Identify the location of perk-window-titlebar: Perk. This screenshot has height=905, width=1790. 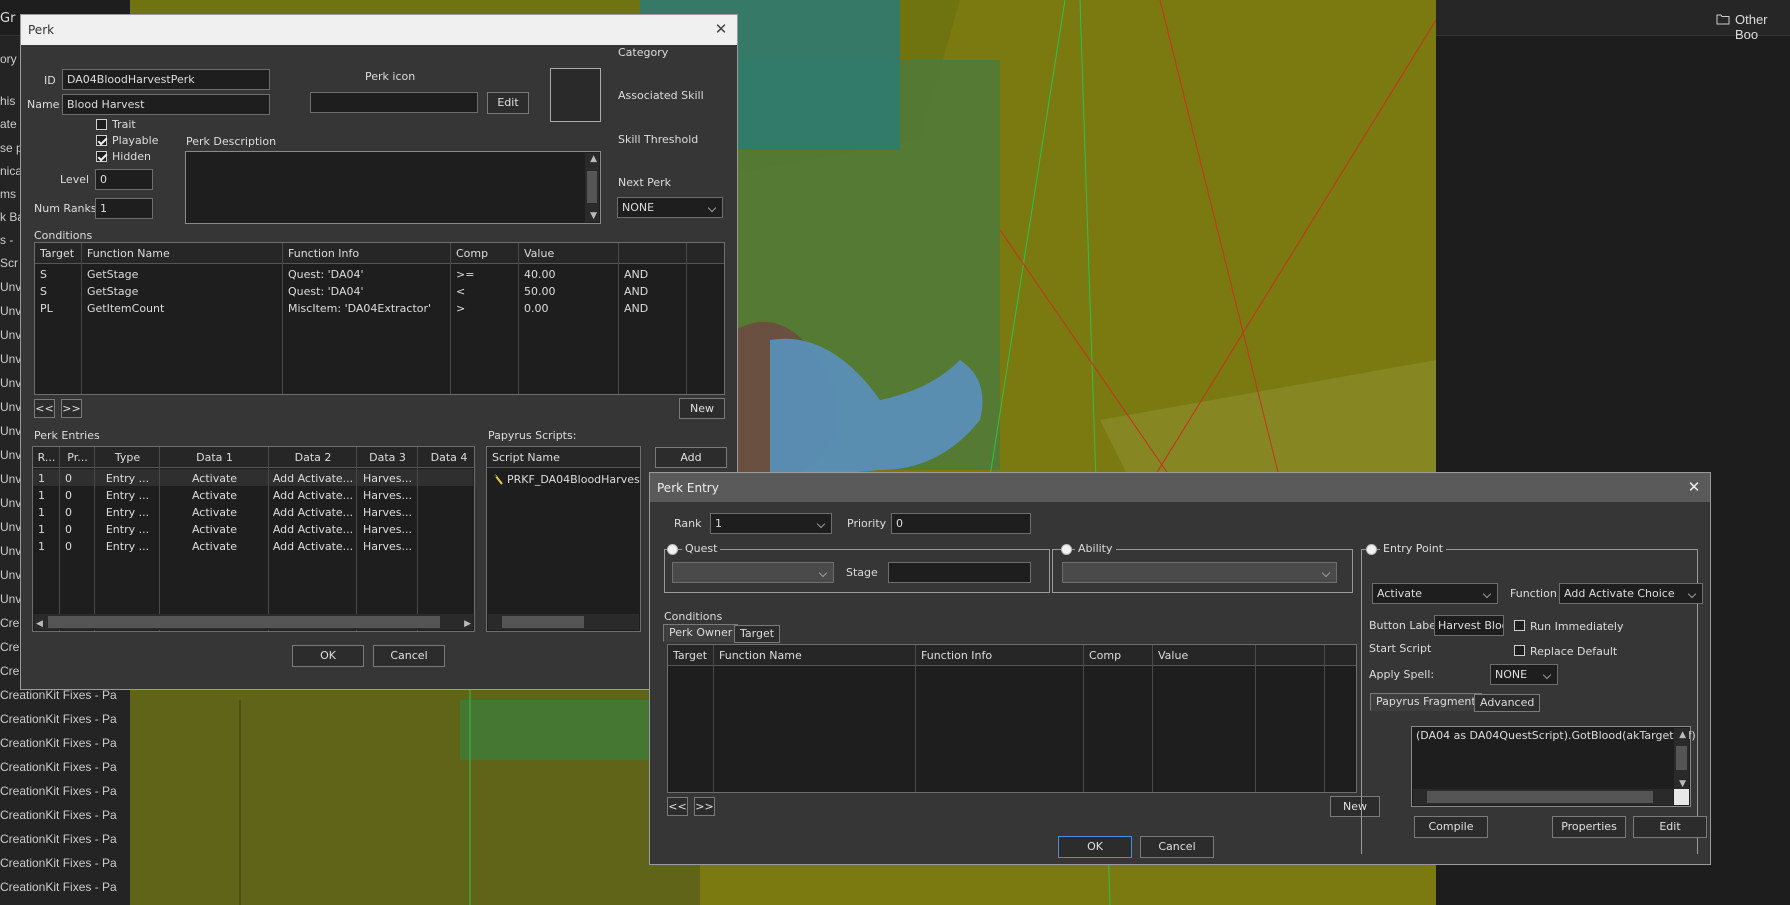
(379, 30).